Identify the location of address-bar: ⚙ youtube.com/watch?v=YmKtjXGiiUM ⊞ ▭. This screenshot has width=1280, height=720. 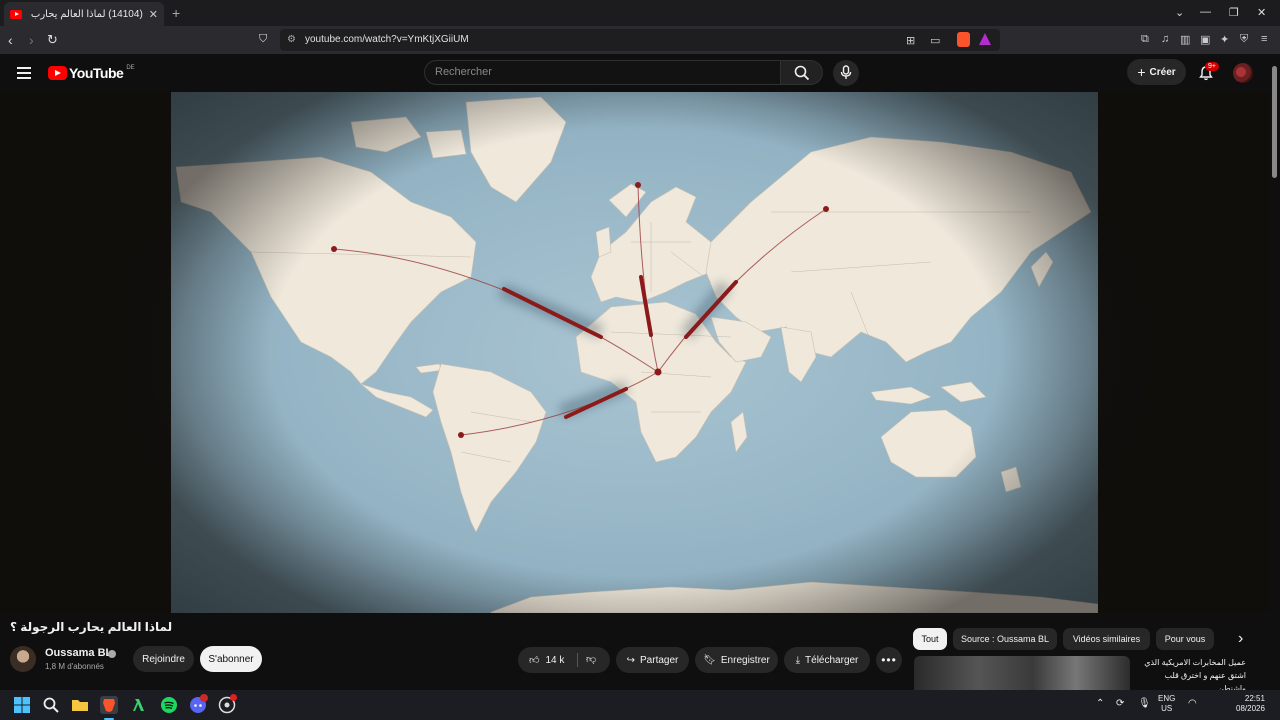
(640, 40).